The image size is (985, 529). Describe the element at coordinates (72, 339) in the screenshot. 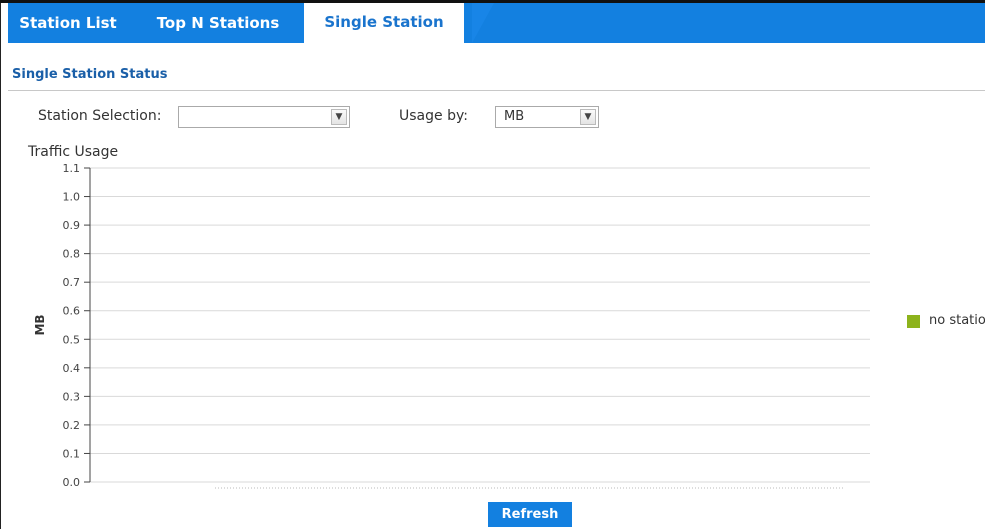

I see `y-tick-label: 0.5` at that location.